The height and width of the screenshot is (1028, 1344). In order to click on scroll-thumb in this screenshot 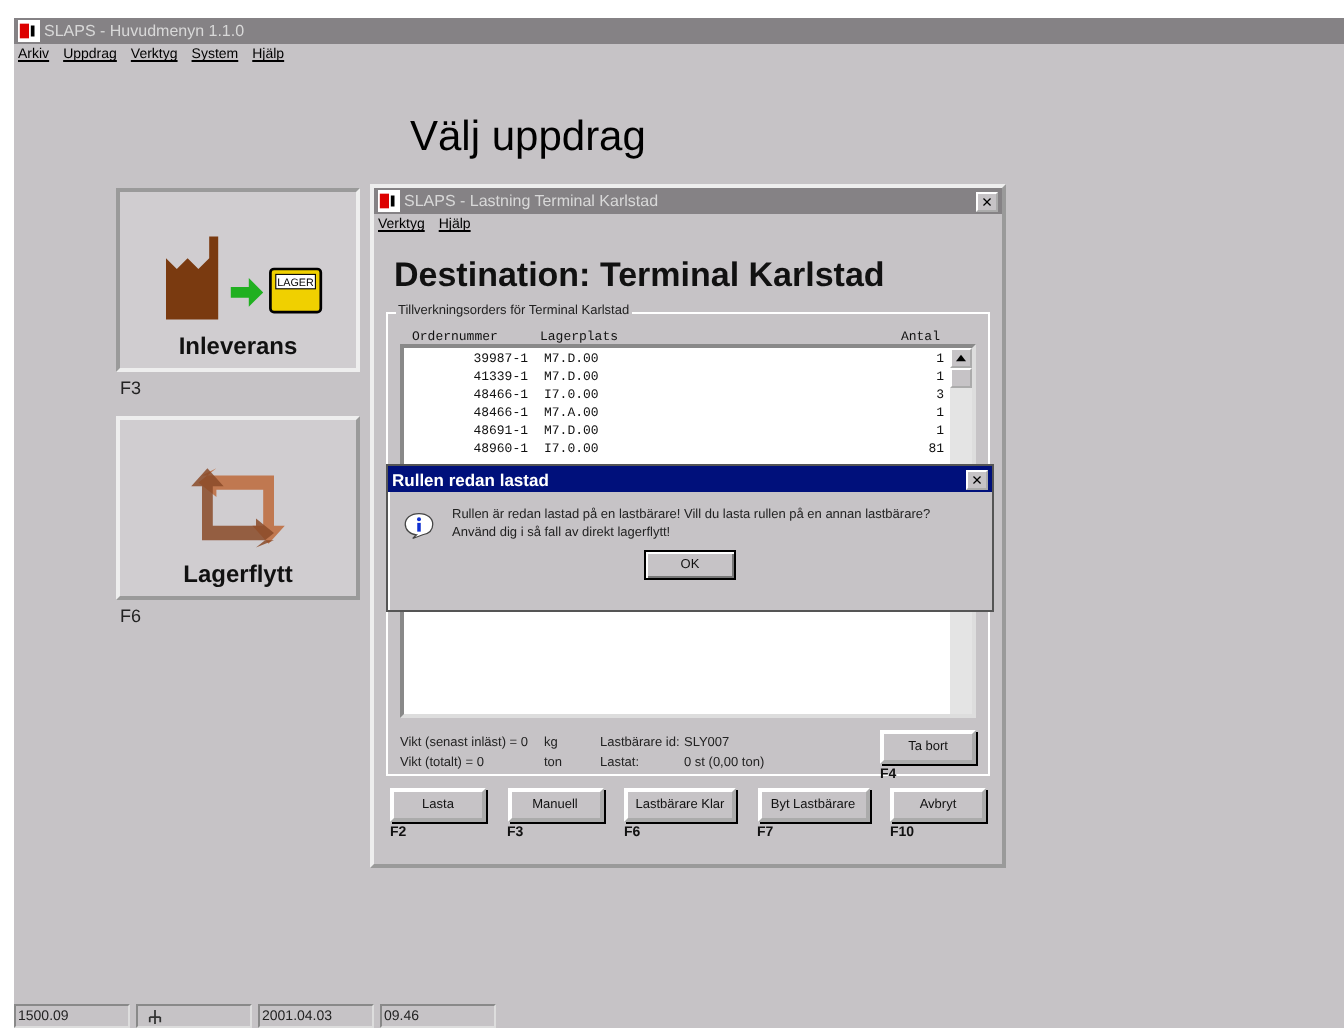, I will do `click(961, 378)`.